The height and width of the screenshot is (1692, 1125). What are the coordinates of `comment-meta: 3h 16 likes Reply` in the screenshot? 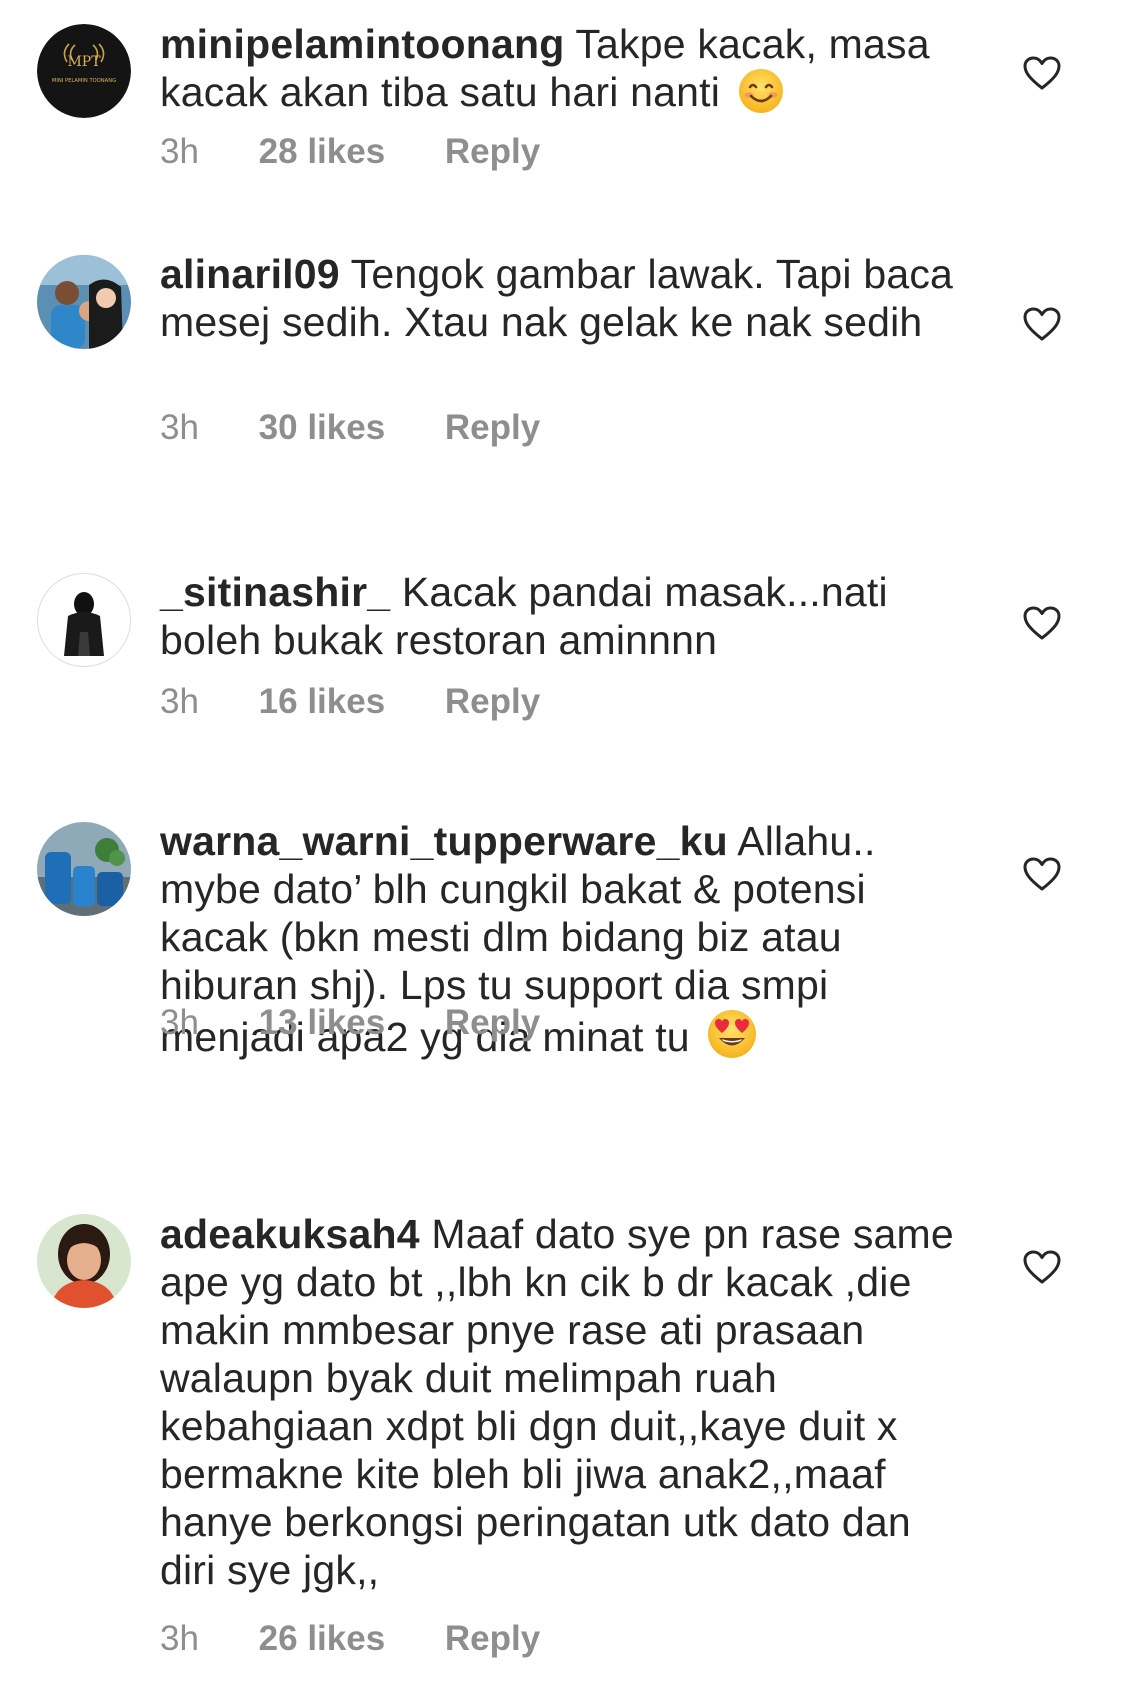 It's located at (350, 702).